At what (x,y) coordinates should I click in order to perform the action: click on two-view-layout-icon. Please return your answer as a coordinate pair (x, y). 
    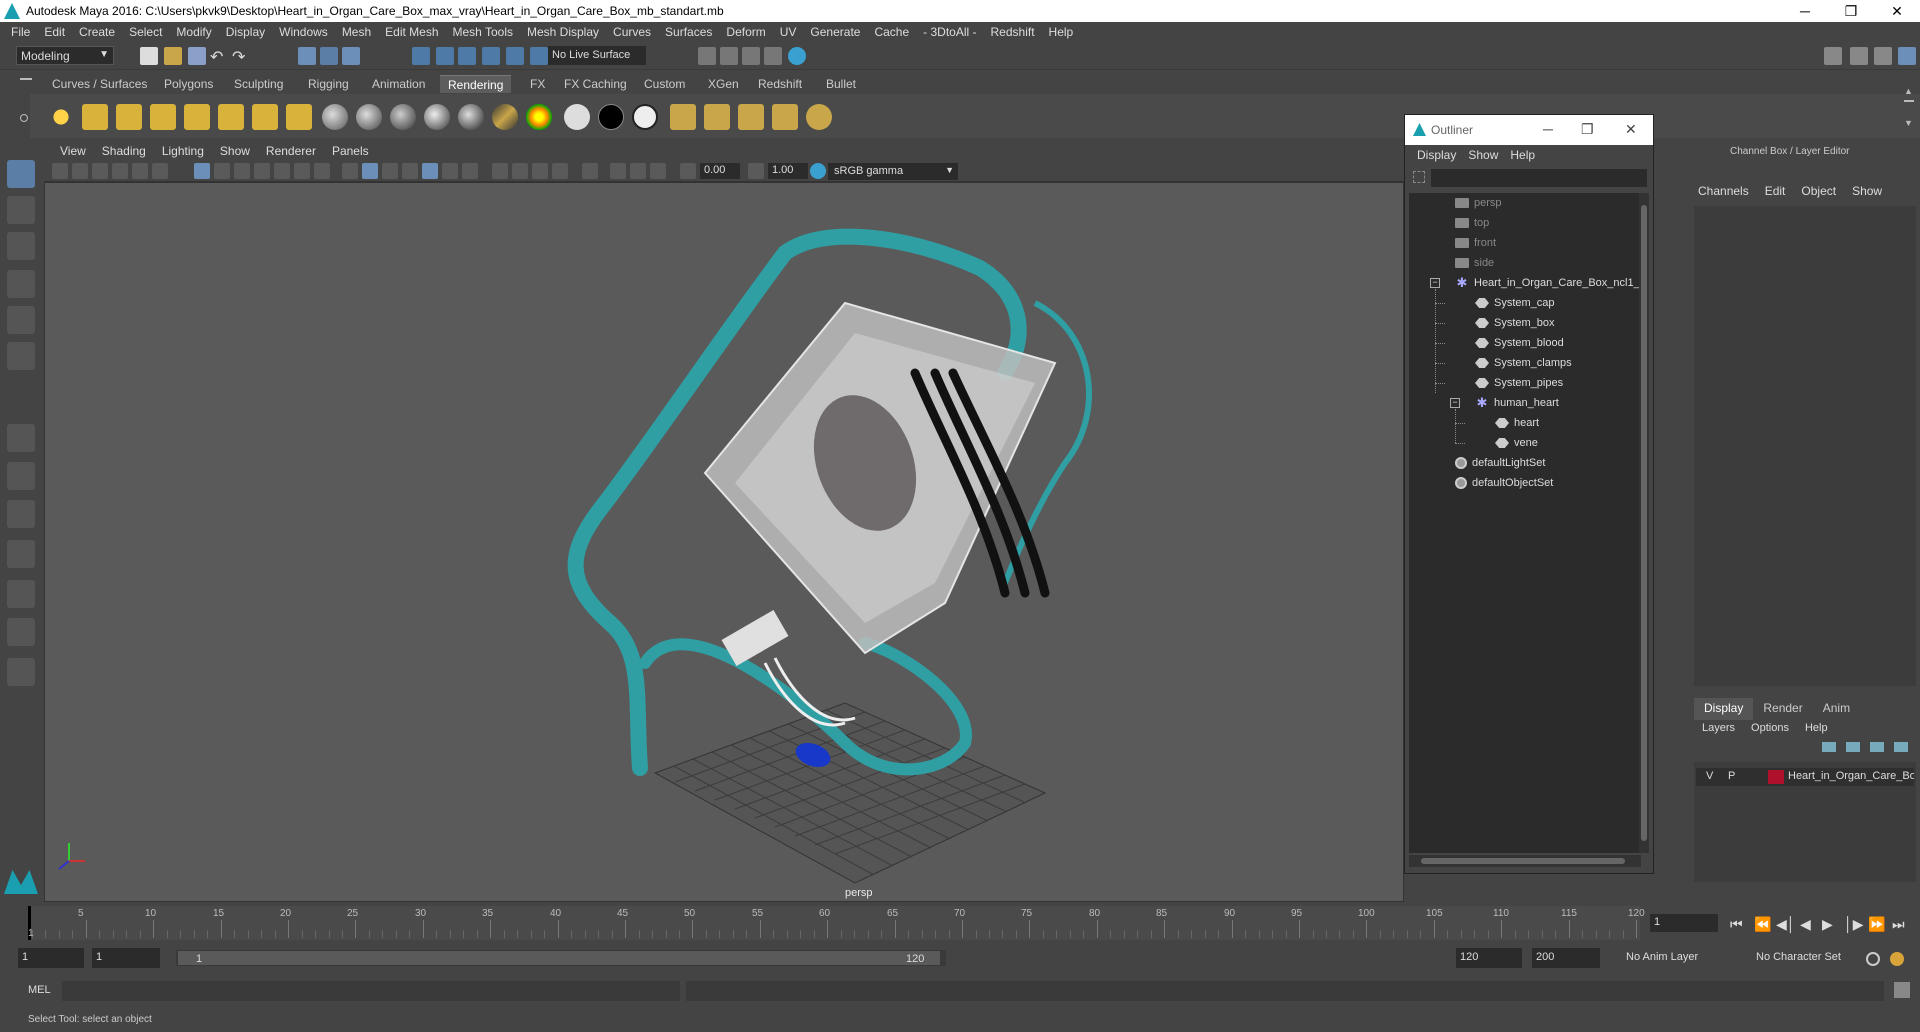
    Looking at the image, I should click on (21, 514).